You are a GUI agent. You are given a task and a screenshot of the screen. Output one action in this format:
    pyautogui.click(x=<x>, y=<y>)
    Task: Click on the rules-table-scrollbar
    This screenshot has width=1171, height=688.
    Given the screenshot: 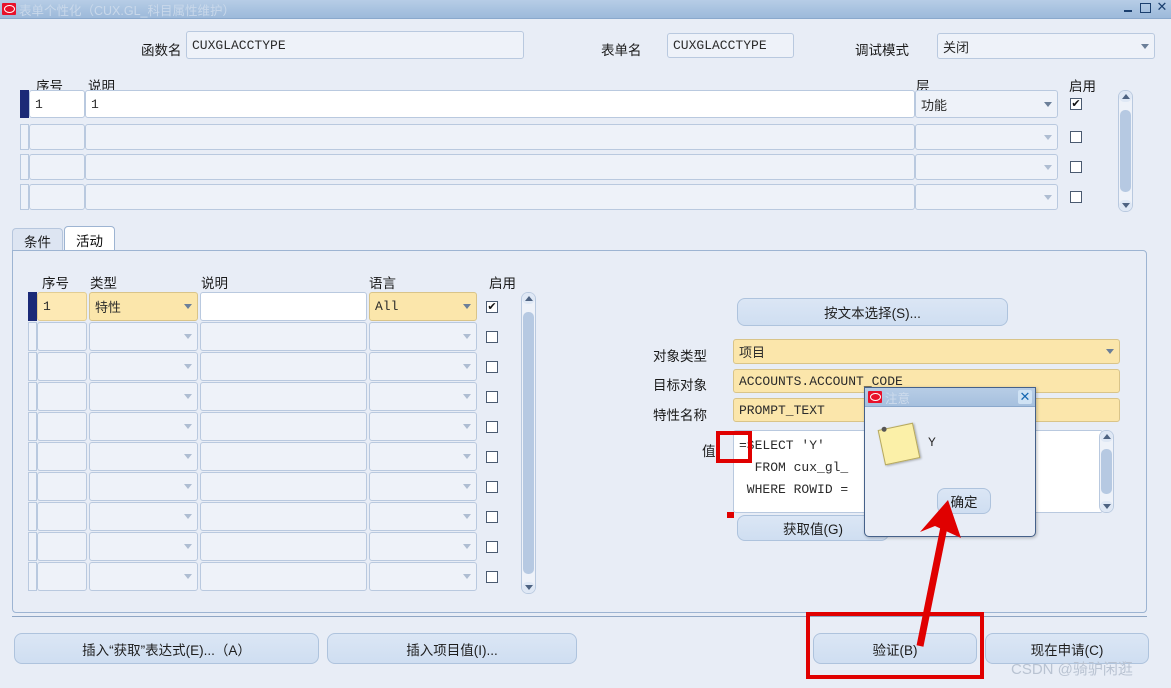 What is the action you would take?
    pyautogui.click(x=1125, y=151)
    